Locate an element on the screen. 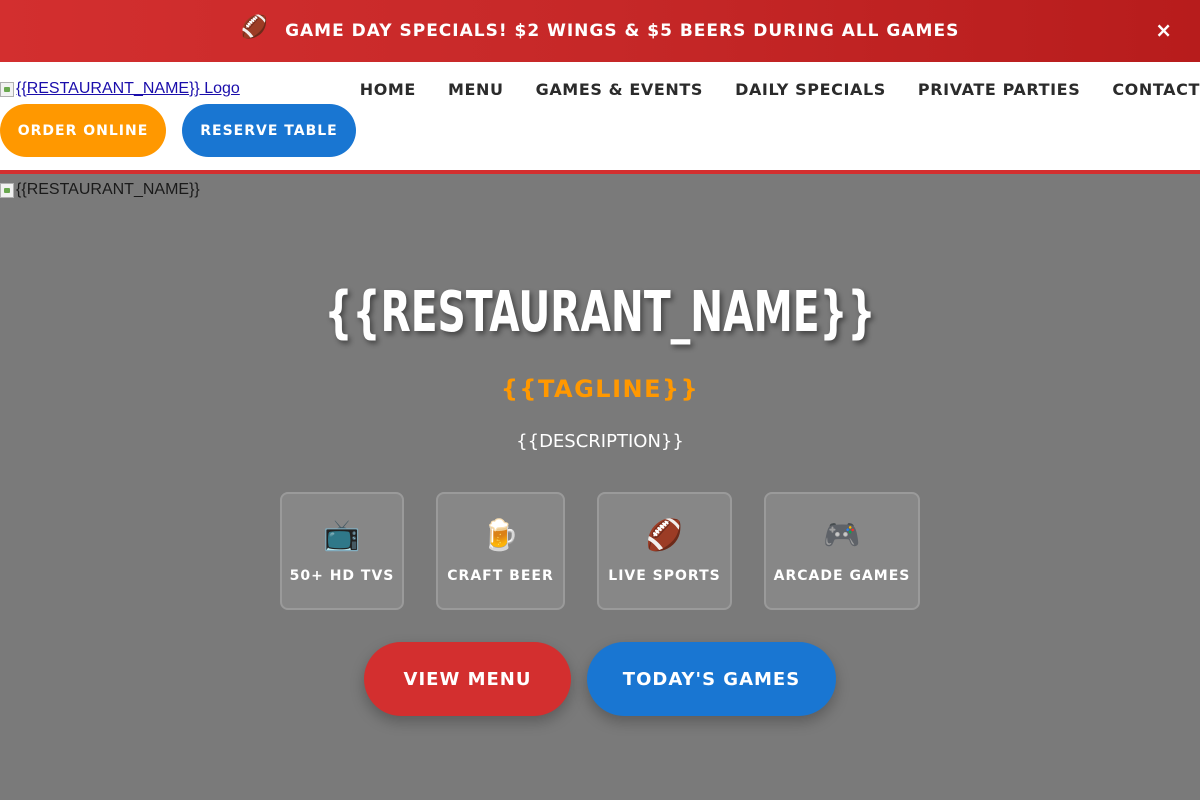  nav-item-games-events: GAMES & EVENTS is located at coordinates (619, 90).